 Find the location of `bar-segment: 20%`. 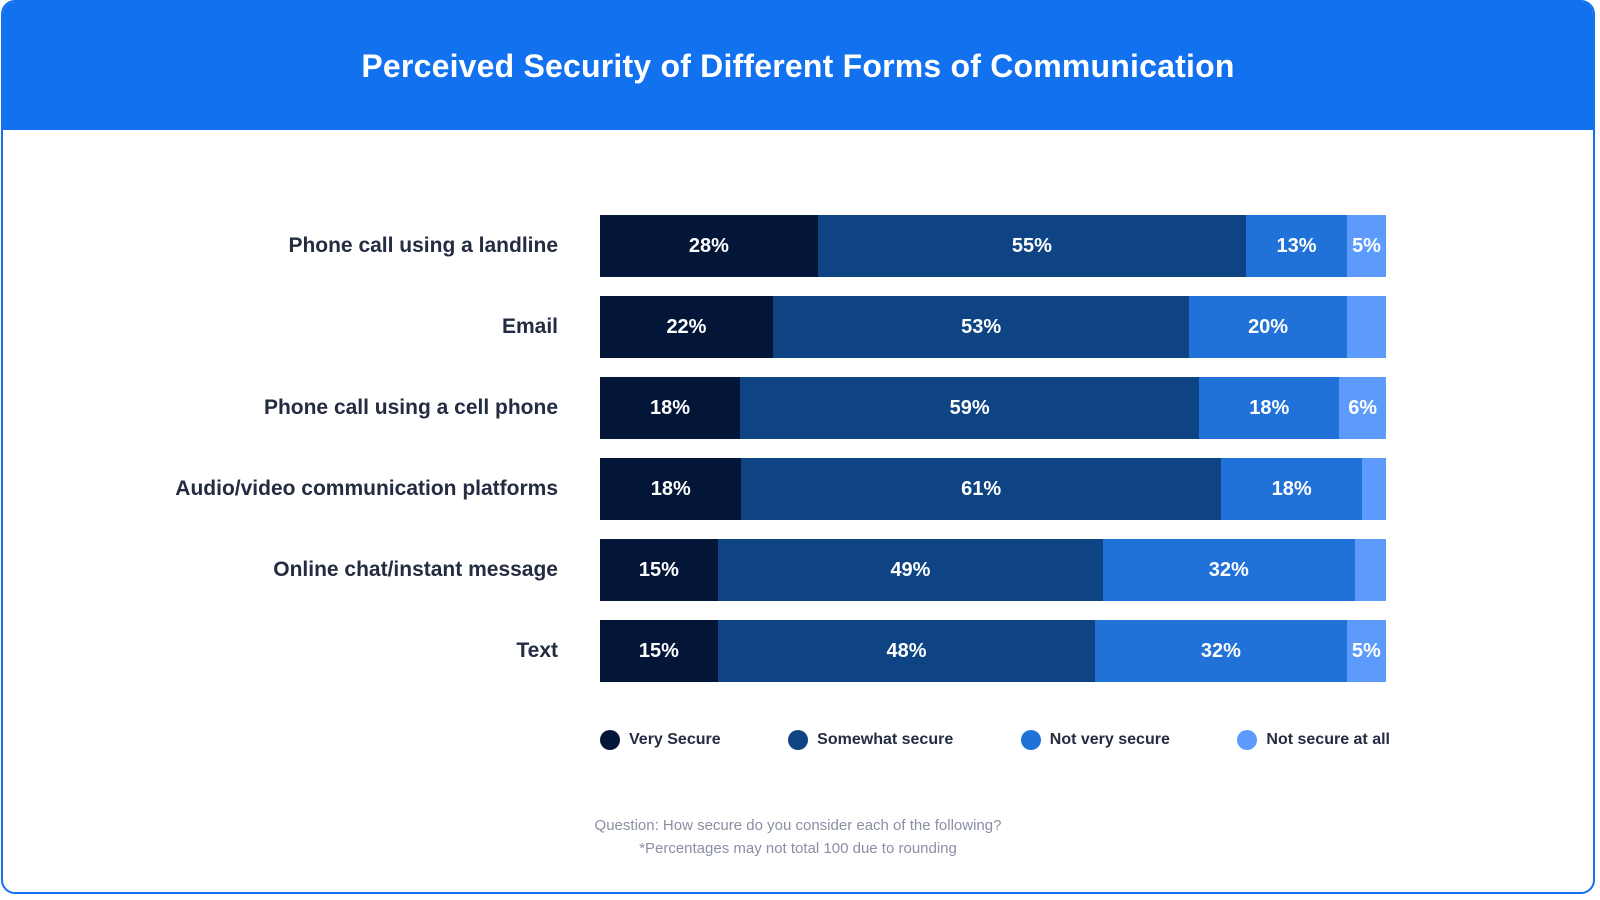

bar-segment: 20% is located at coordinates (1268, 327).